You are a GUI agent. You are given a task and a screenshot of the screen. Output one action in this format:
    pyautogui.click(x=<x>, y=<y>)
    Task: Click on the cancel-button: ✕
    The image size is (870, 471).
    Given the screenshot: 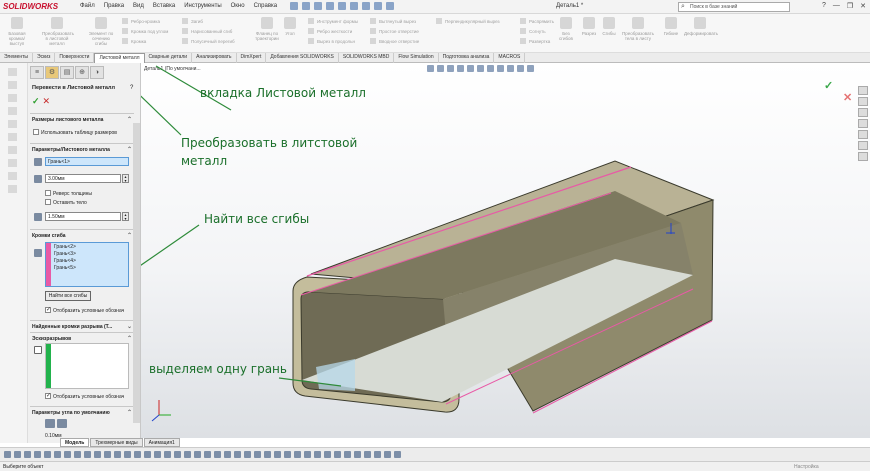 What is the action you would take?
    pyautogui.click(x=47, y=101)
    